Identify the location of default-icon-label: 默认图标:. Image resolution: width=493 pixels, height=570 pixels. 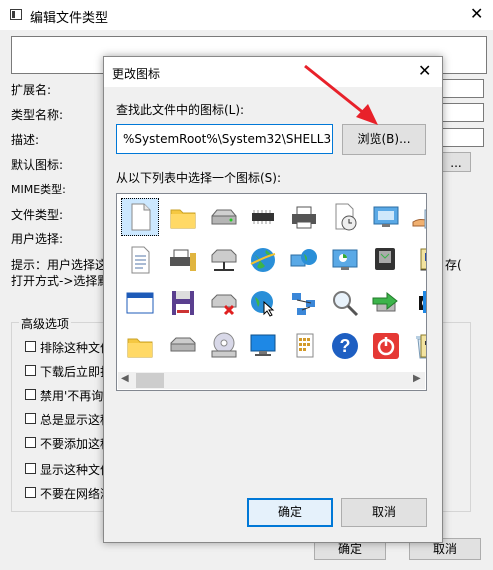
(37, 165).